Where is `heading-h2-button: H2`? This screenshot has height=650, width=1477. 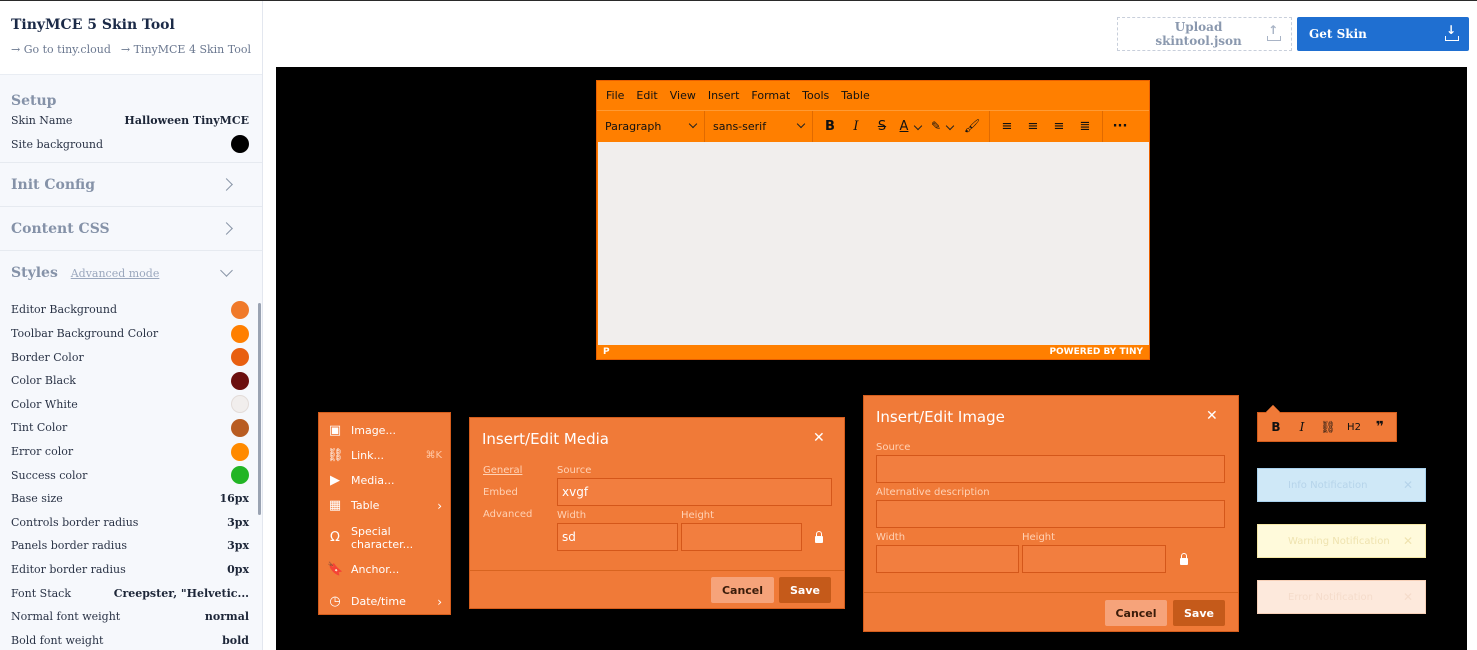
heading-h2-button: H2 is located at coordinates (1354, 427).